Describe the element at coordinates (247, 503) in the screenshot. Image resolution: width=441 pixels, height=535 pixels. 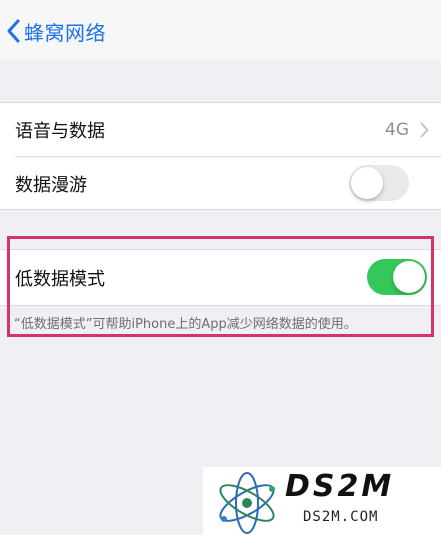
I see `atom-logo-icon` at that location.